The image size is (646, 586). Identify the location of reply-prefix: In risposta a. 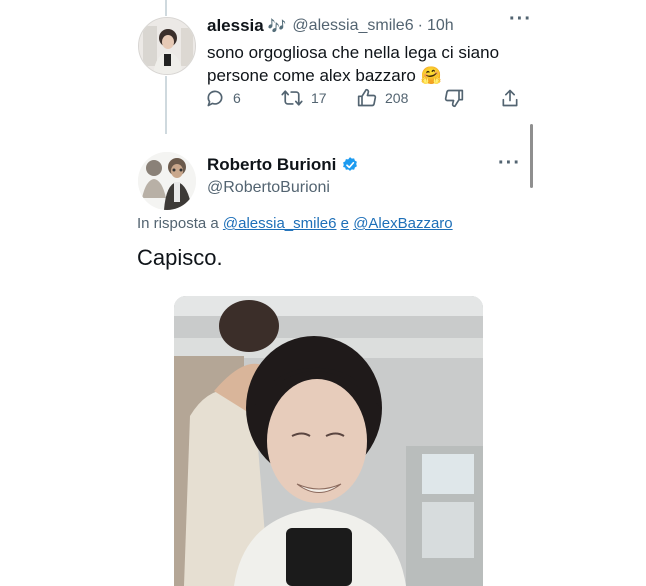
(178, 223).